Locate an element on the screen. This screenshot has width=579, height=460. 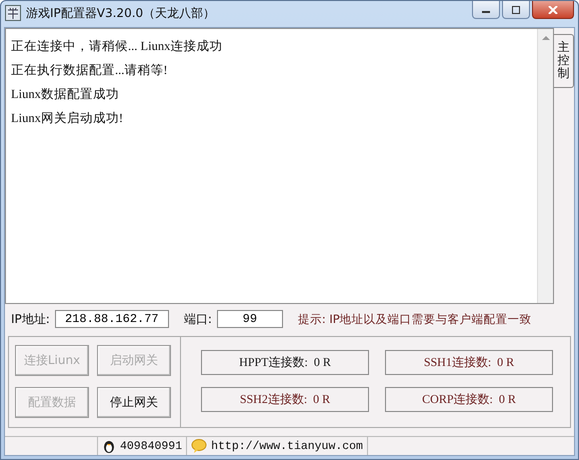
connection-counter: SSH2连接数: 0 R is located at coordinates (285, 399).